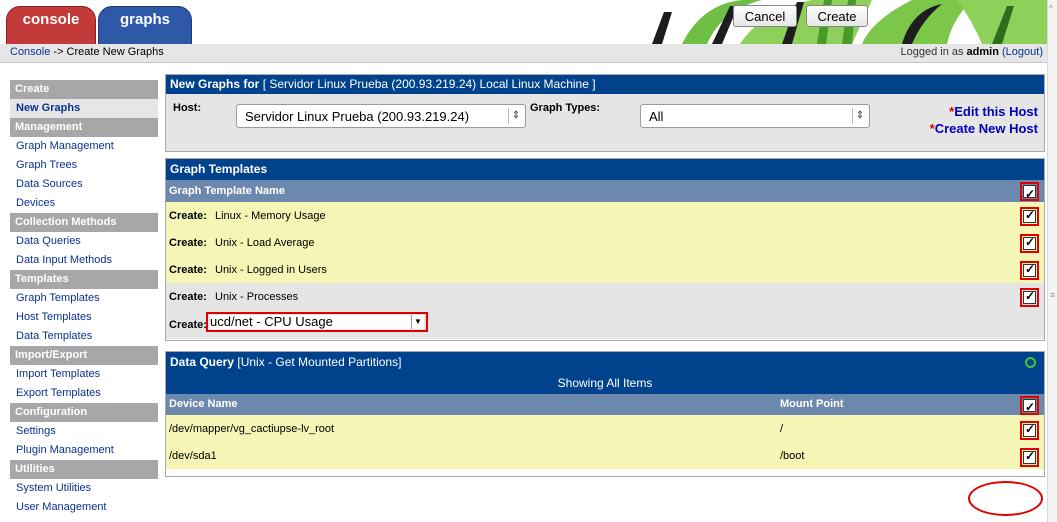 This screenshot has height=522, width=1057. I want to click on login-status: Logged in as admin (Logout), so click(971, 52).